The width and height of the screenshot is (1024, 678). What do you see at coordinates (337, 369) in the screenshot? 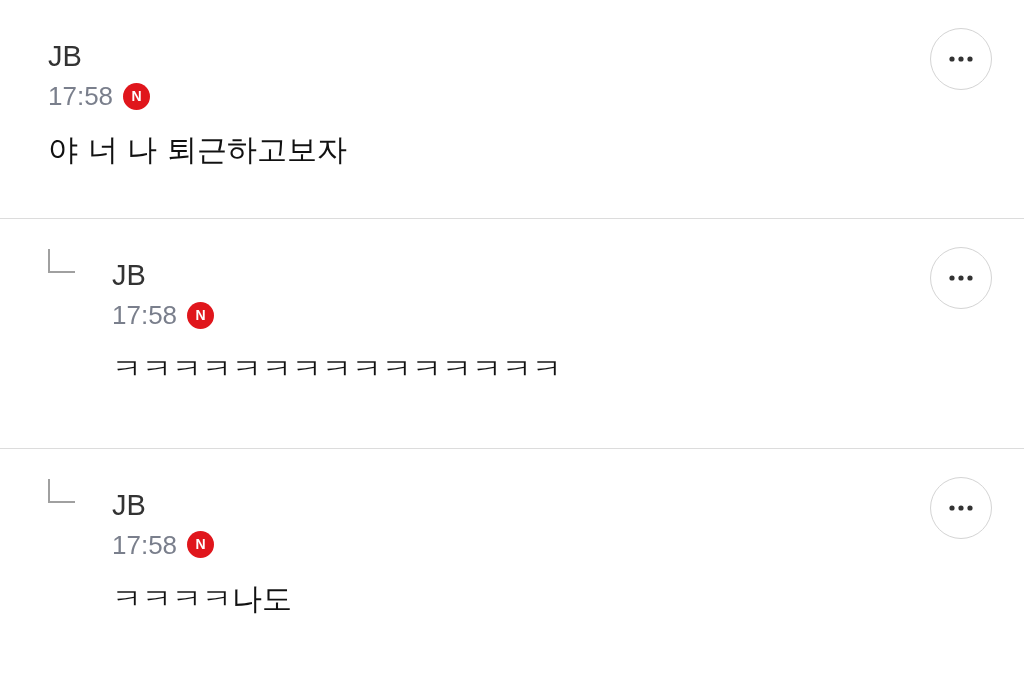
I see `comment-text: ㅋㅋㅋㅋㅋㅋㅋㅋㅋㅋㅋㅋㅋㅋㅋ` at bounding box center [337, 369].